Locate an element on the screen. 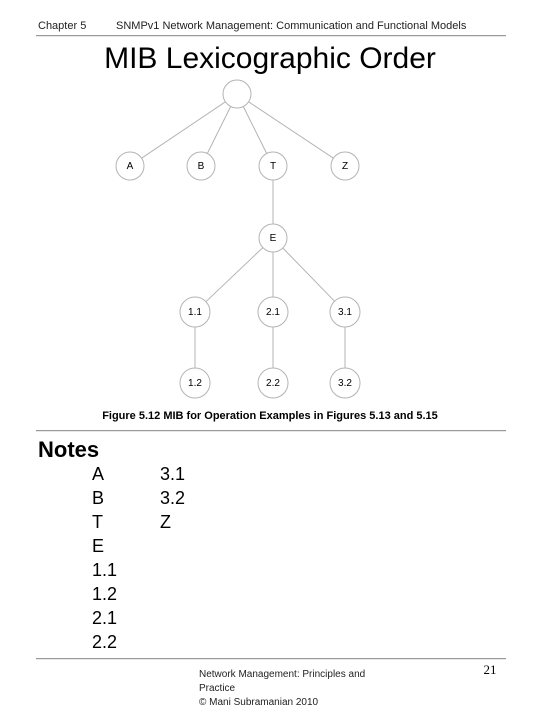  tree-node-circle-e is located at coordinates (273, 238).